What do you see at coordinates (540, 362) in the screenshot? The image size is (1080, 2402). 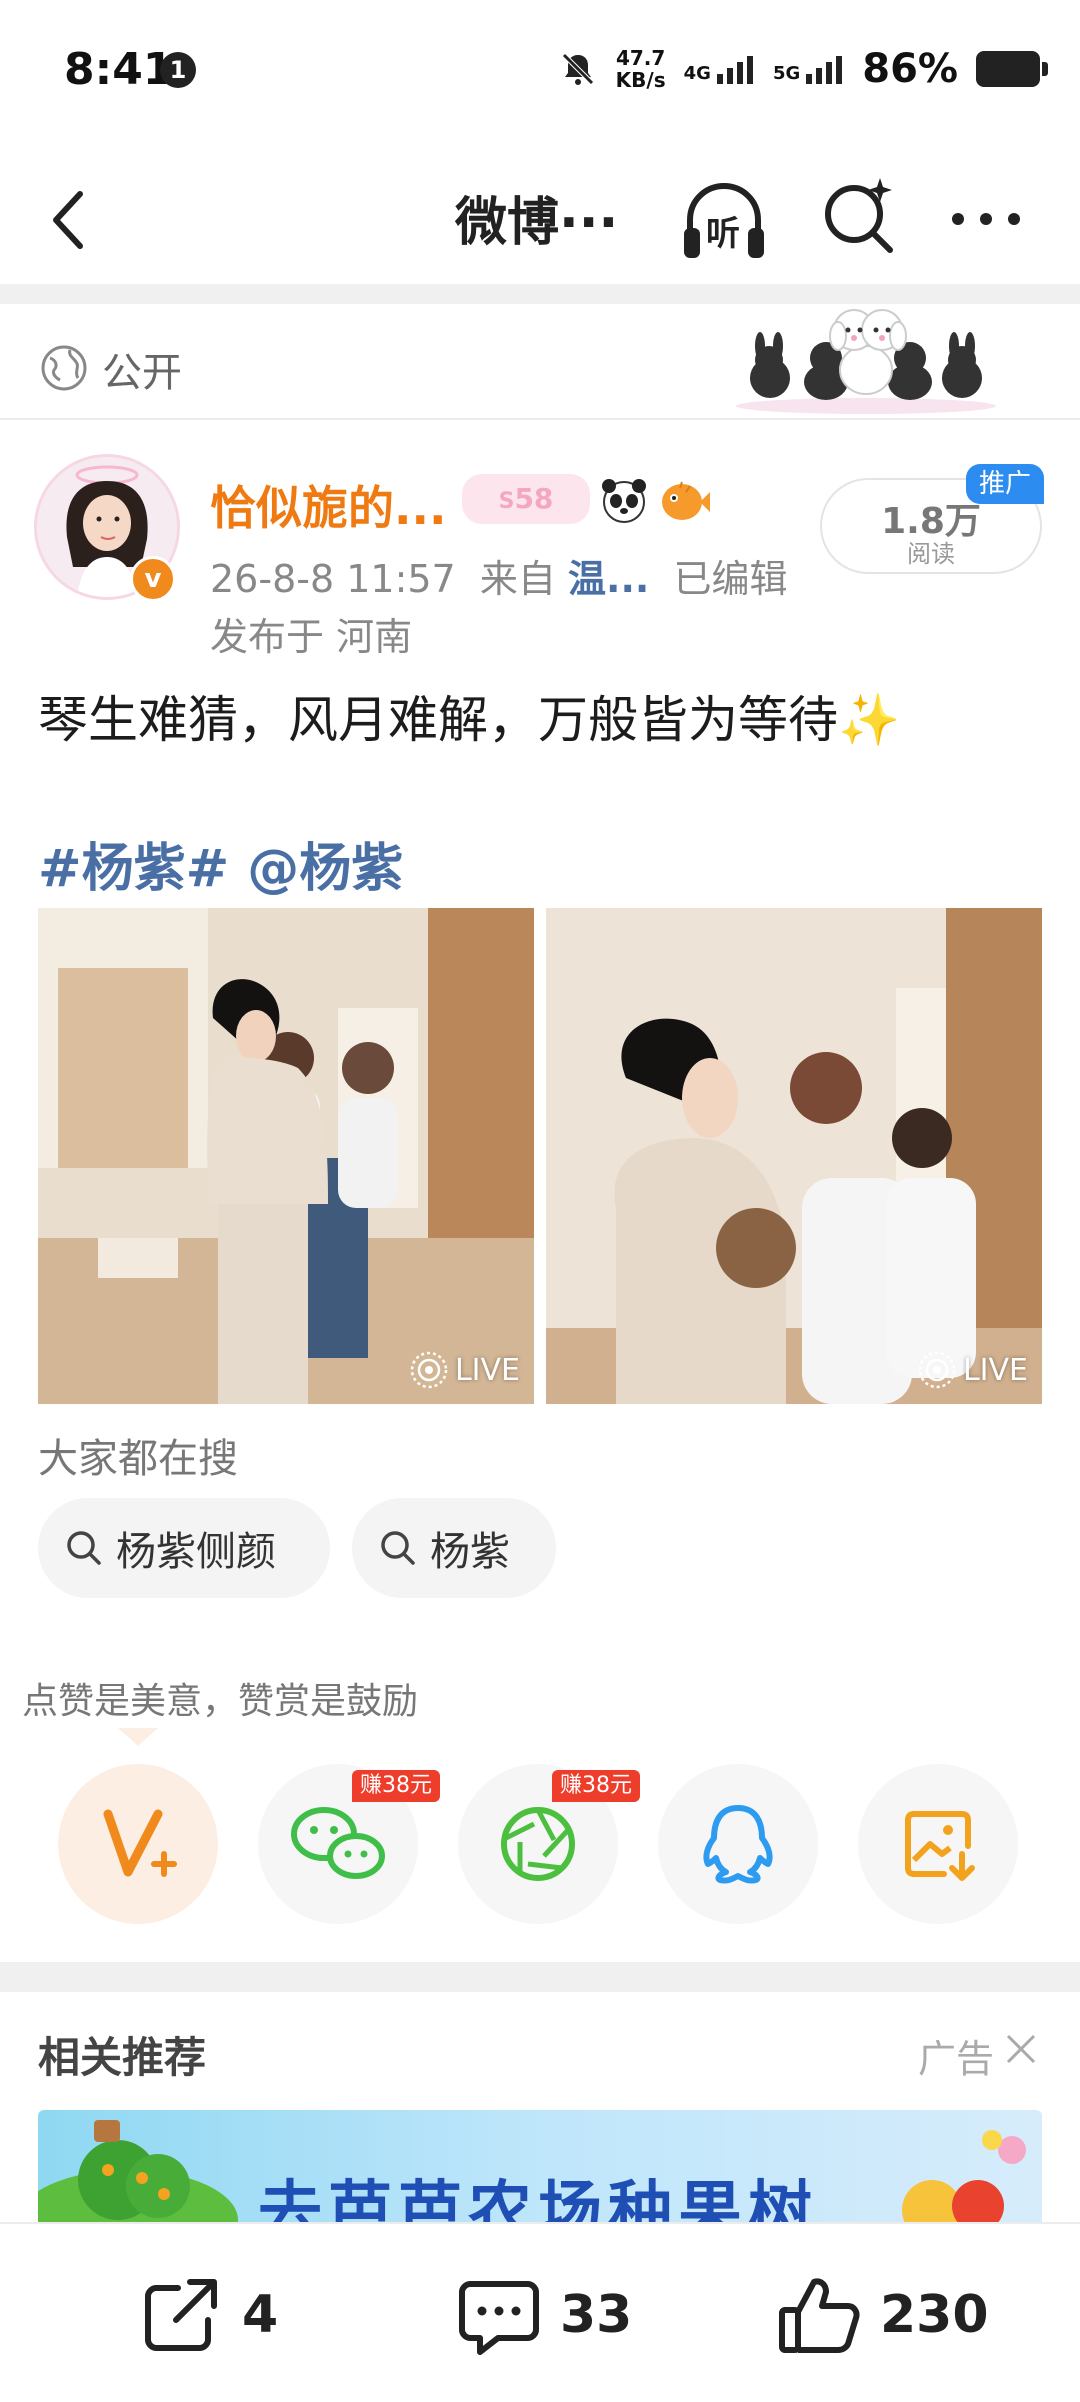 I see `visibility-row: 公开` at bounding box center [540, 362].